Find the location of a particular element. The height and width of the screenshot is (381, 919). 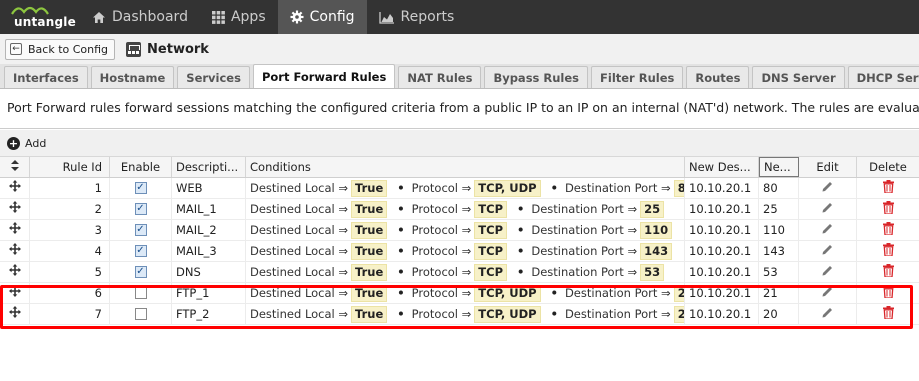

col-conditions: Conditions is located at coordinates (465, 167).